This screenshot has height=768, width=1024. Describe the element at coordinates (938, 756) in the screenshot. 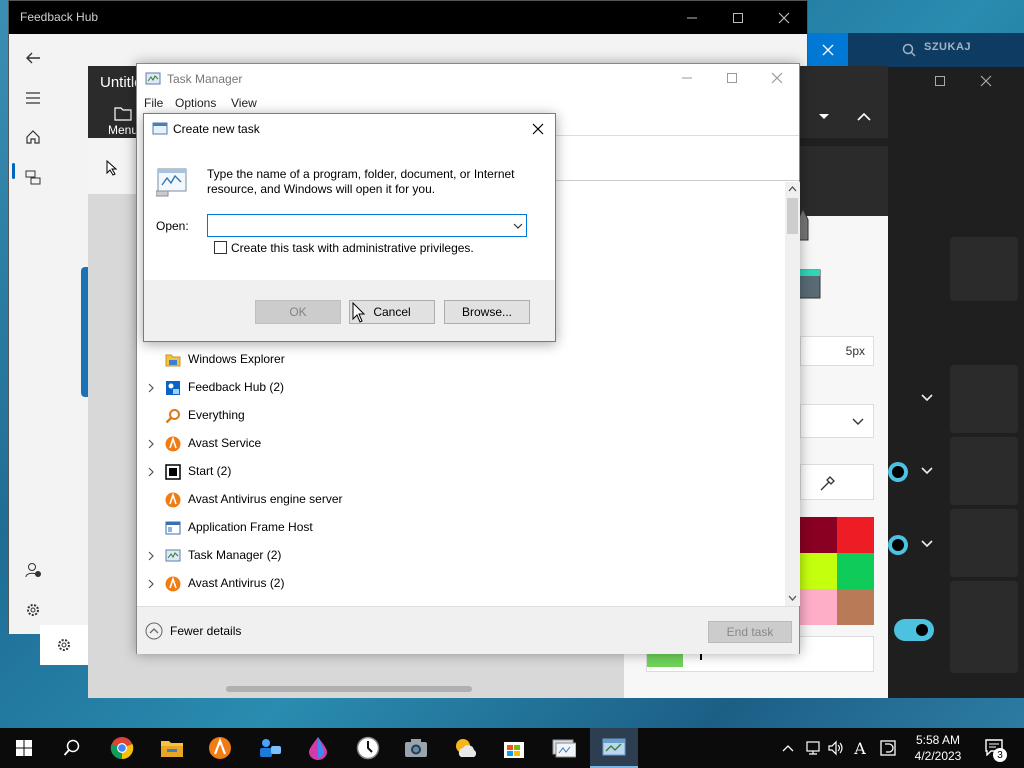

I see `clock-date: 4/2/2023` at that location.